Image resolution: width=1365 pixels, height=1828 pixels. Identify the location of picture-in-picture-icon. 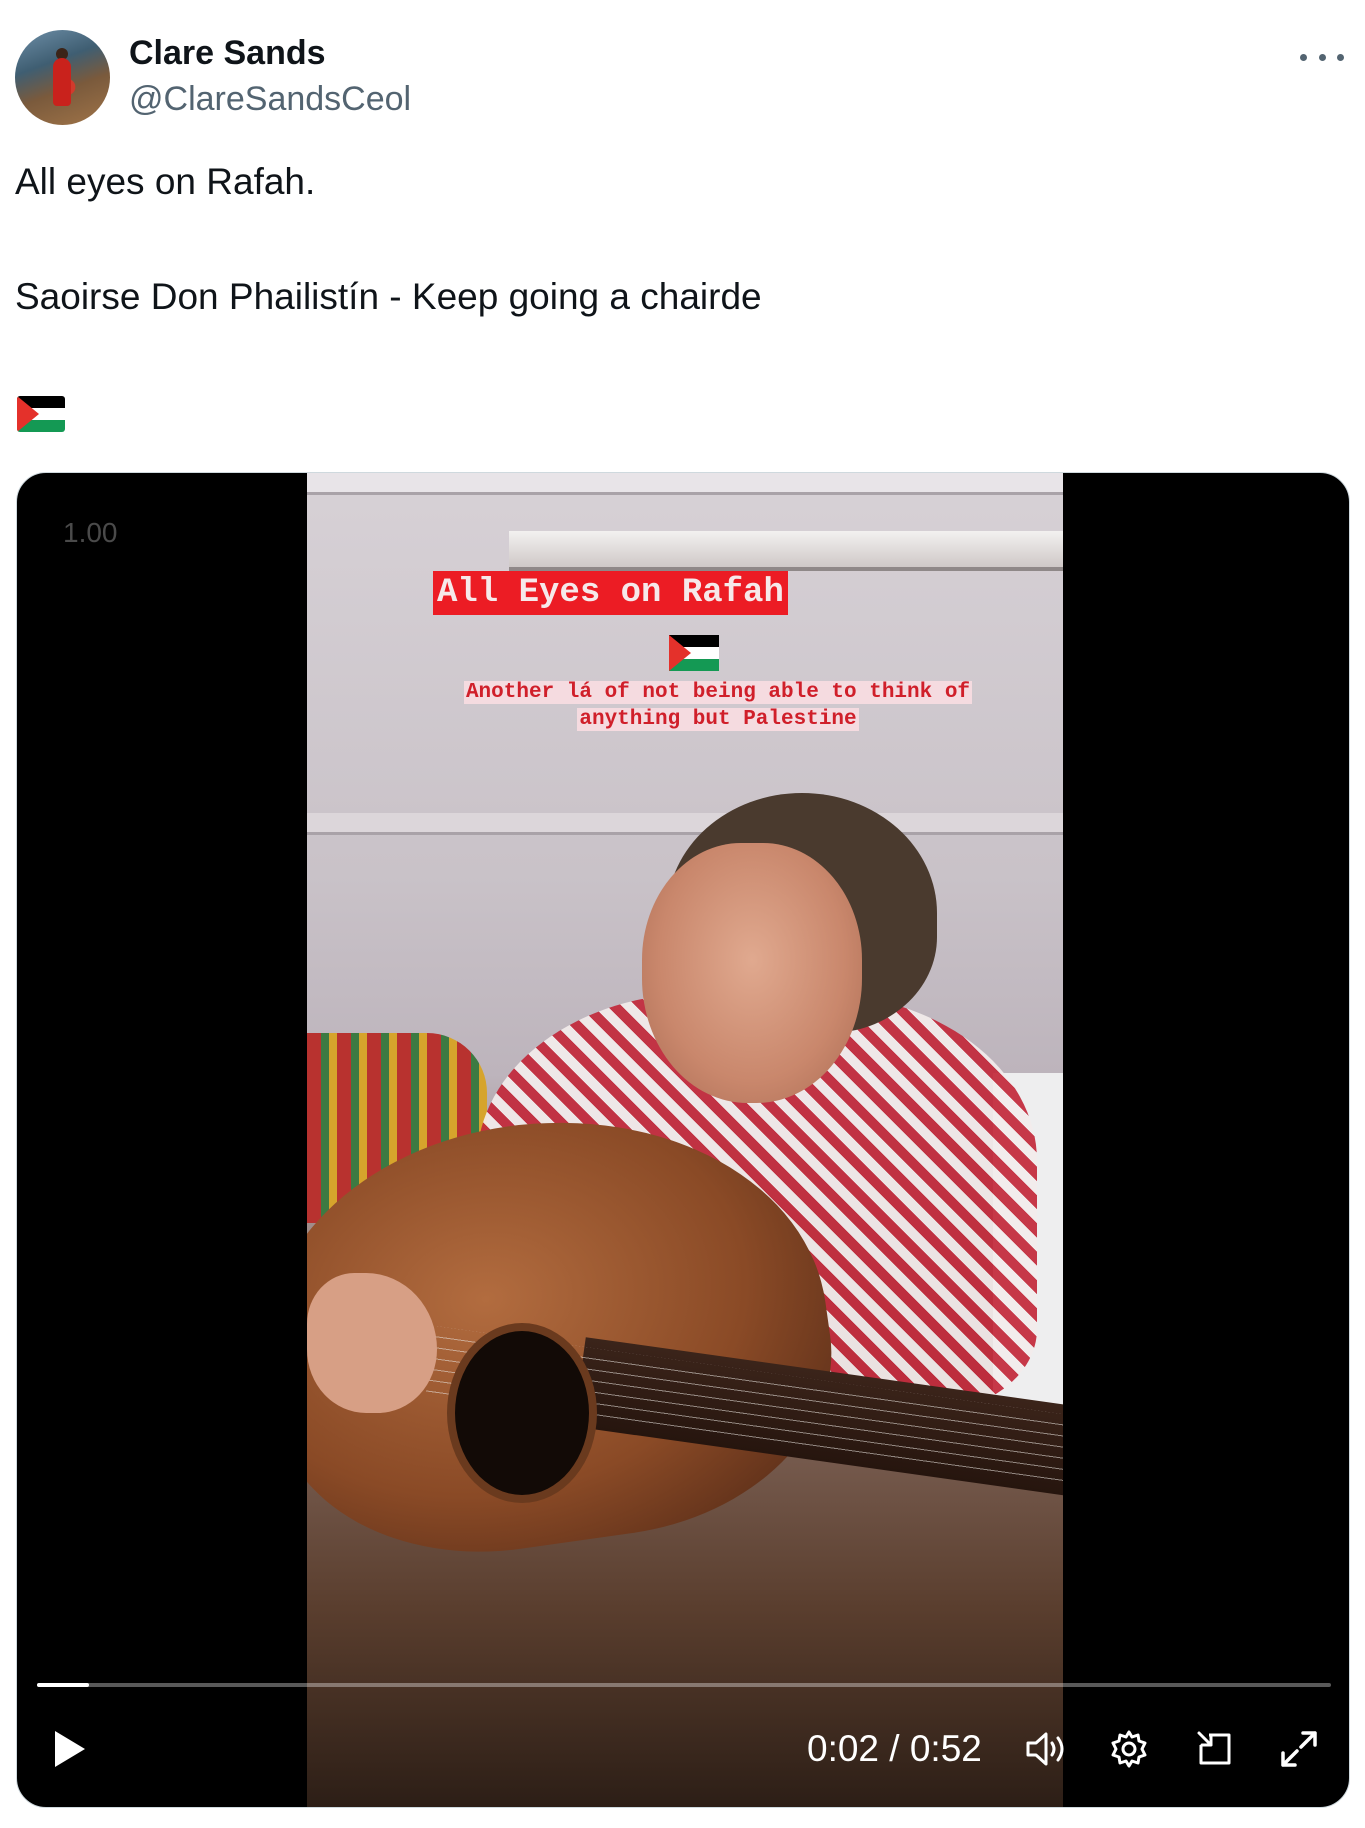
(1214, 1748).